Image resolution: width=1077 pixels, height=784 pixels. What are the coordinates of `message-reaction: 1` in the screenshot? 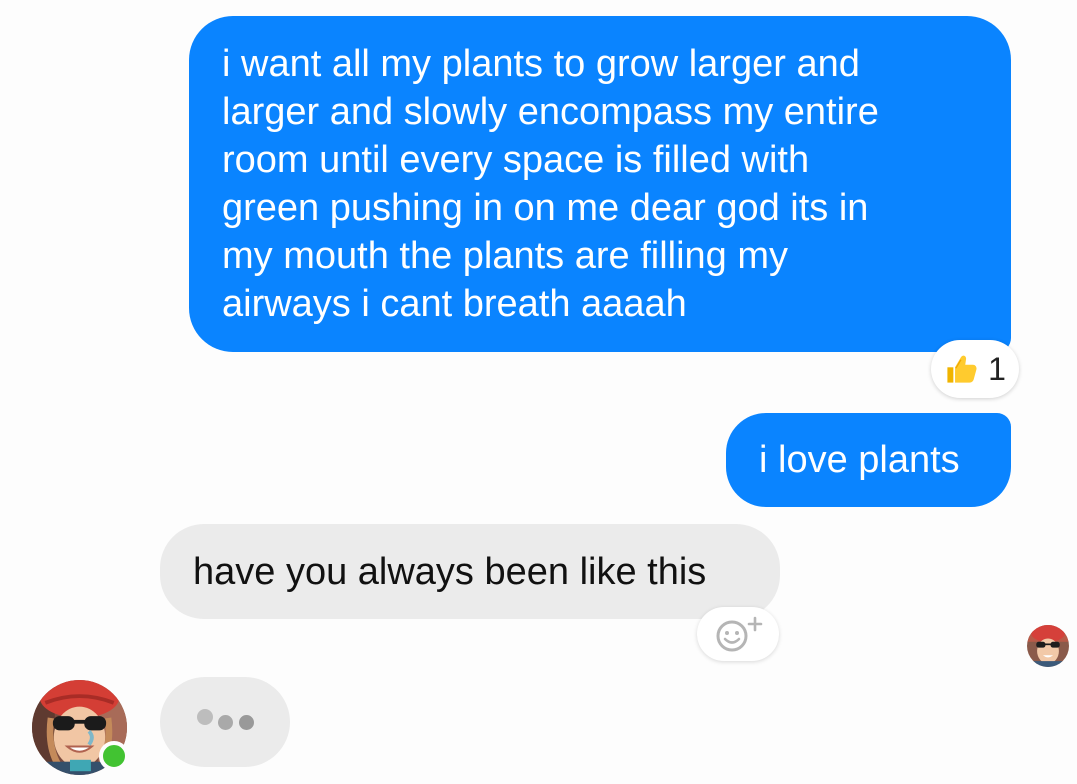 It's located at (975, 369).